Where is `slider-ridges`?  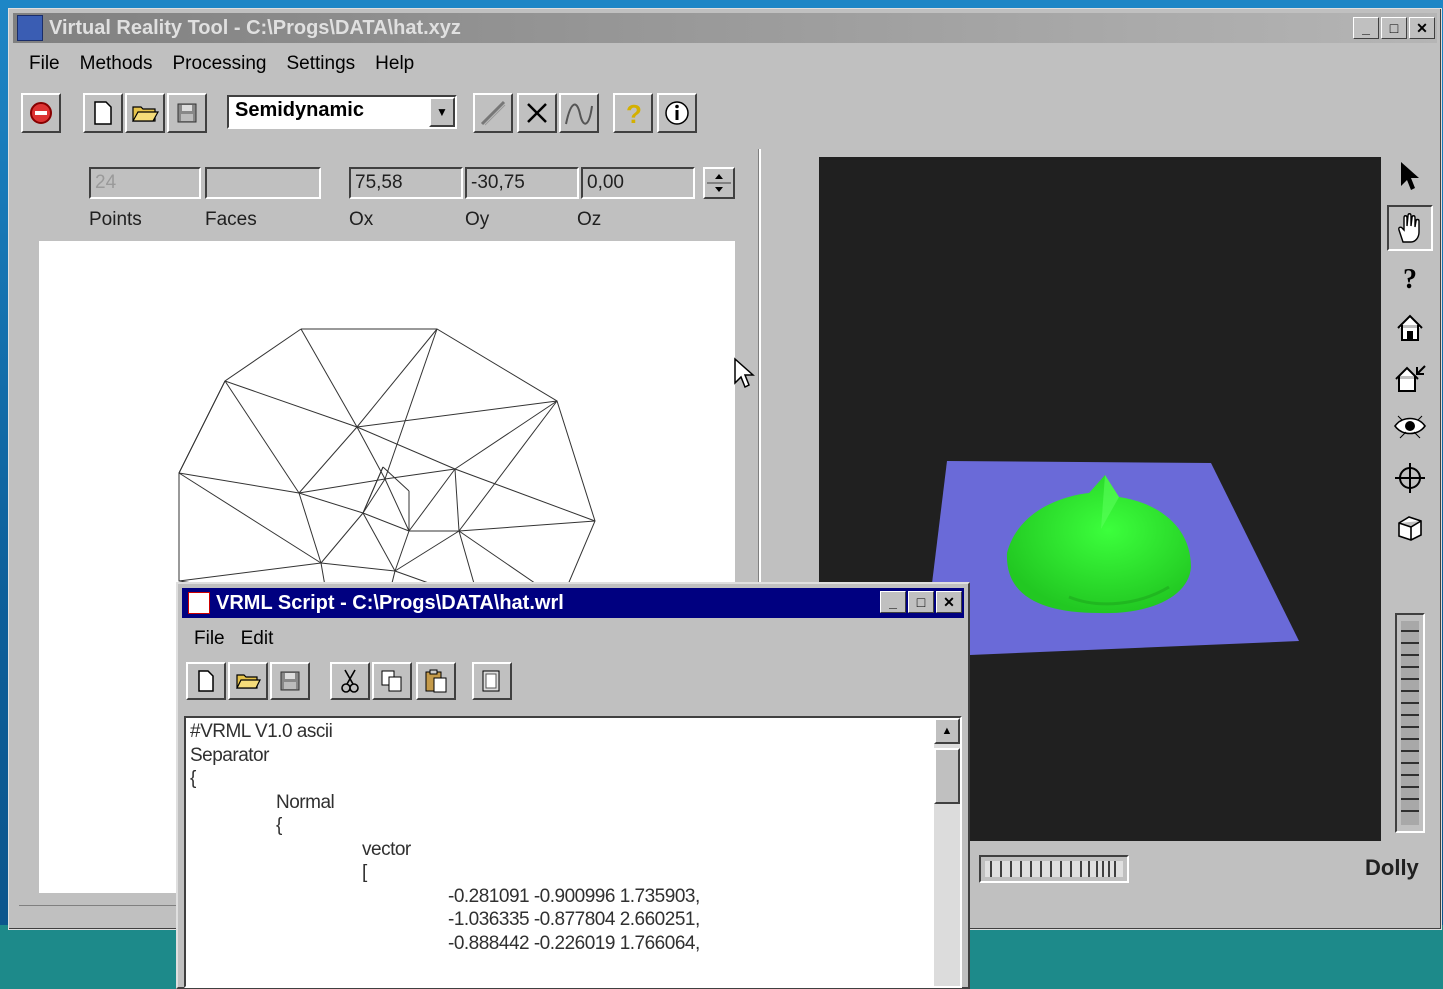 slider-ridges is located at coordinates (1054, 869).